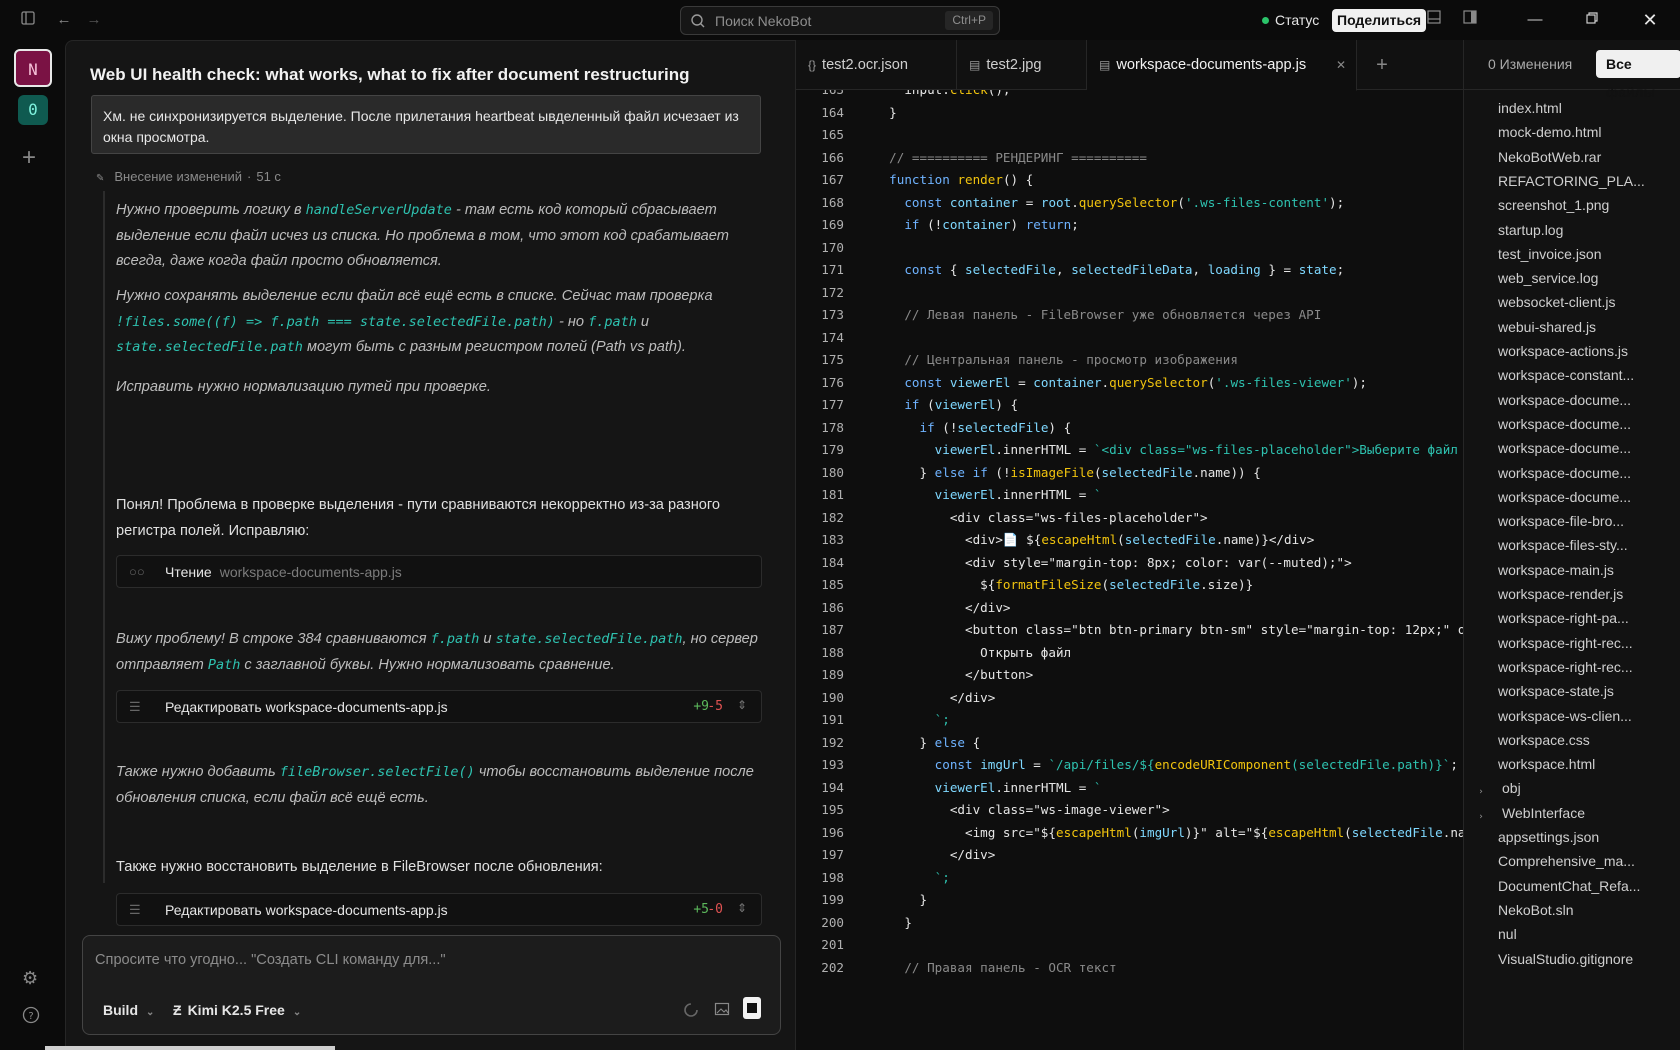 This screenshot has height=1050, width=1680. I want to click on help-icon: ?, so click(31, 1016).